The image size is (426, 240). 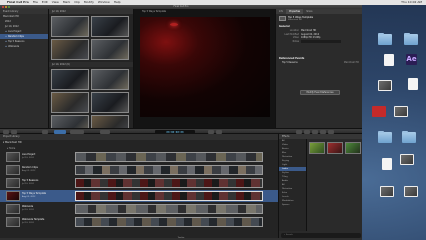 I want to click on effects-category: Spaces, so click(x=292, y=205).